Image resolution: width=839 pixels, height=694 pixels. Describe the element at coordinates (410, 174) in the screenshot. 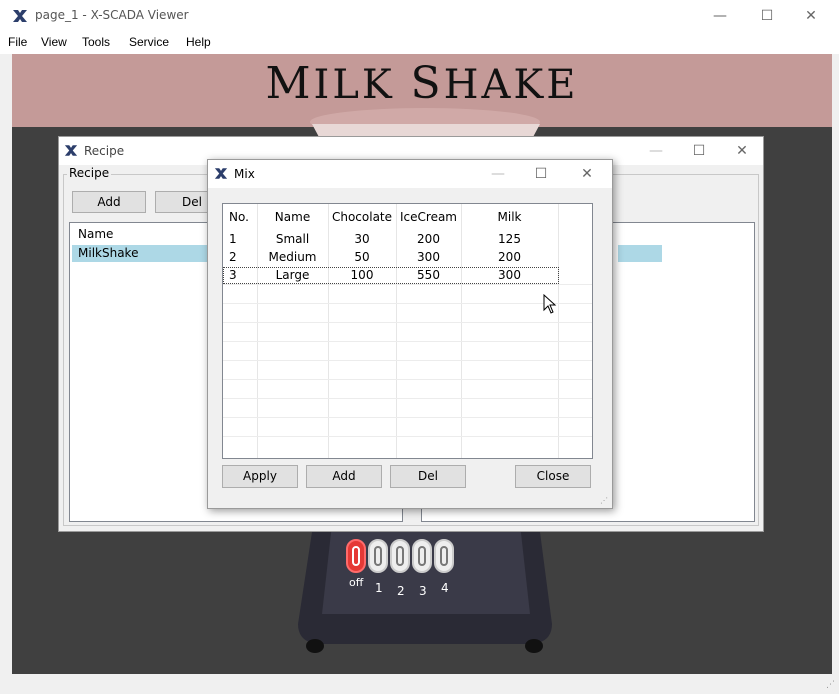

I see `mix-dialog-titlebar: Mix — ☐ ✕` at that location.